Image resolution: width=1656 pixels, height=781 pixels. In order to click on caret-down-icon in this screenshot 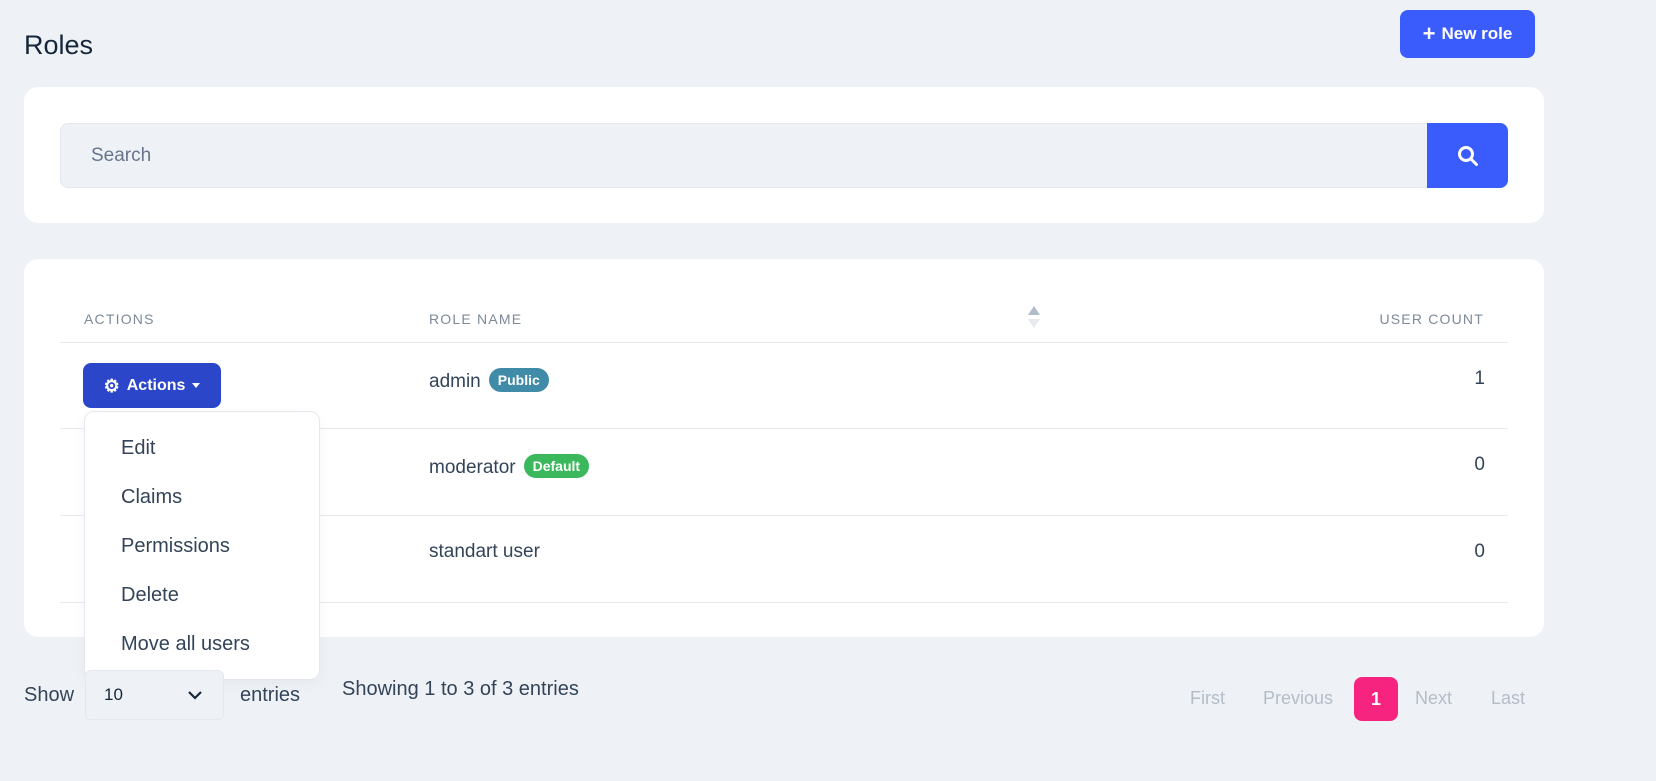, I will do `click(196, 385)`.